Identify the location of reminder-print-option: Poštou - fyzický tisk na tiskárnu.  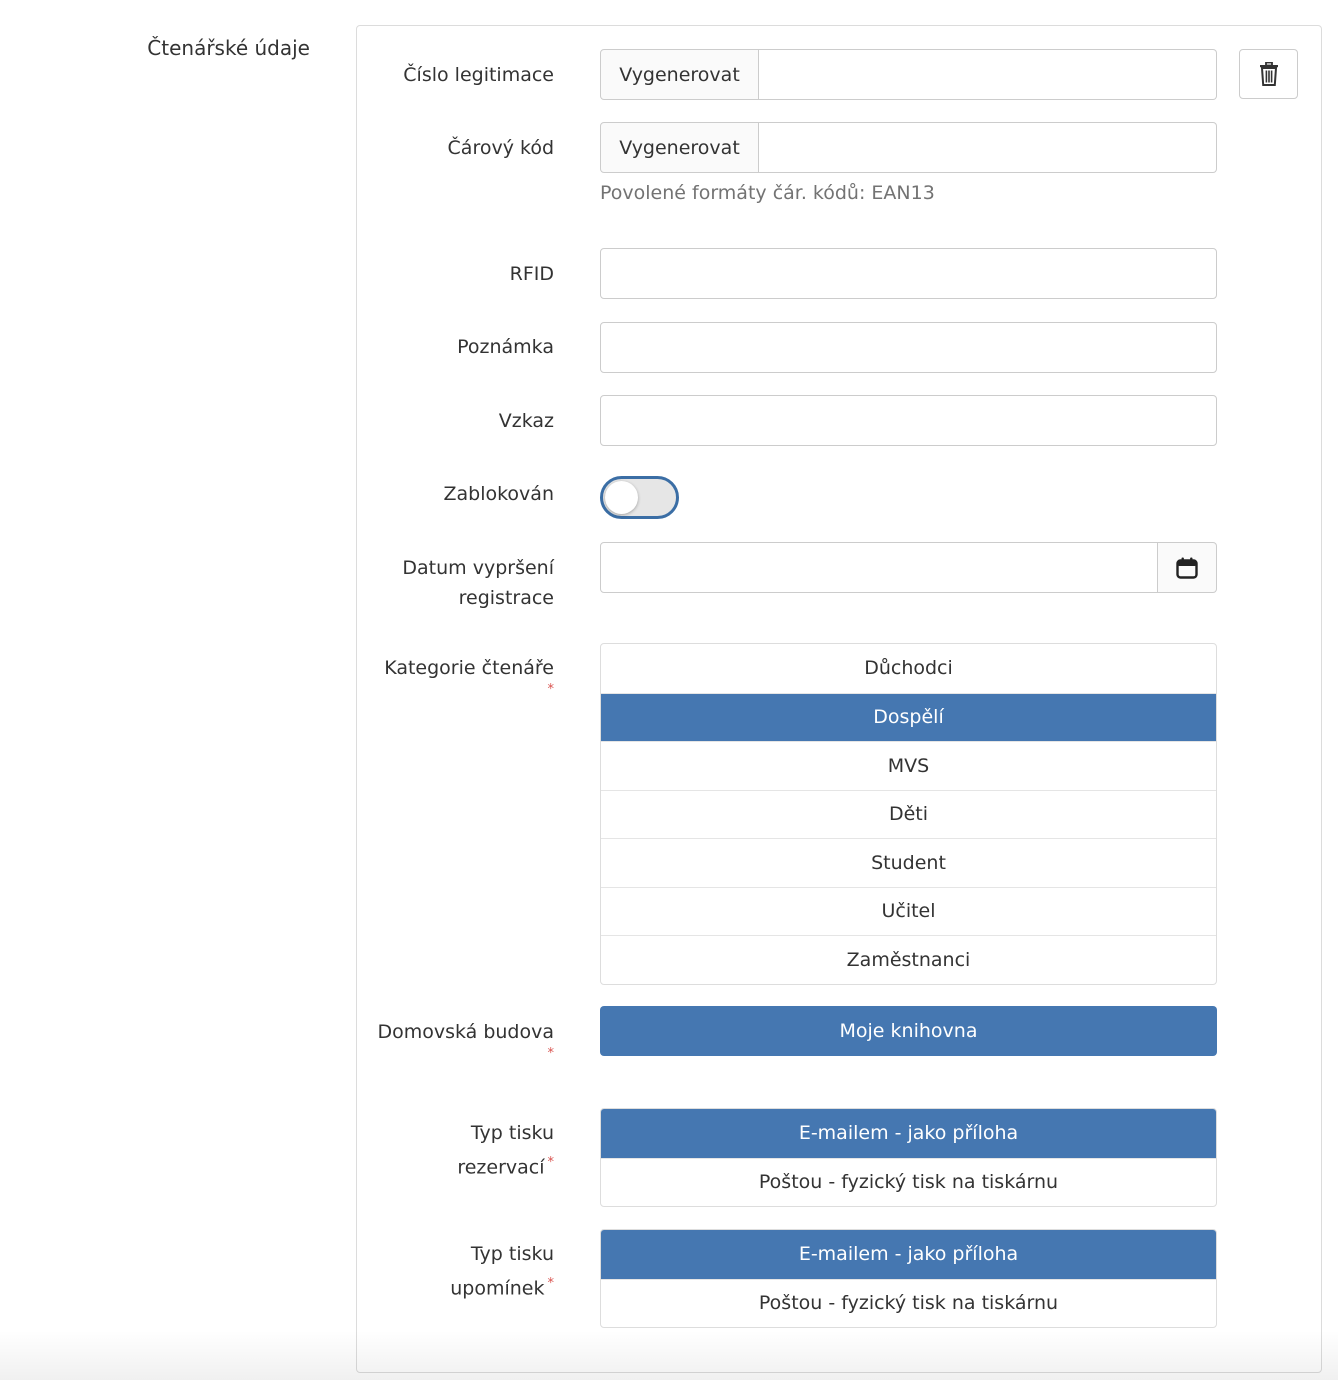
(908, 1303).